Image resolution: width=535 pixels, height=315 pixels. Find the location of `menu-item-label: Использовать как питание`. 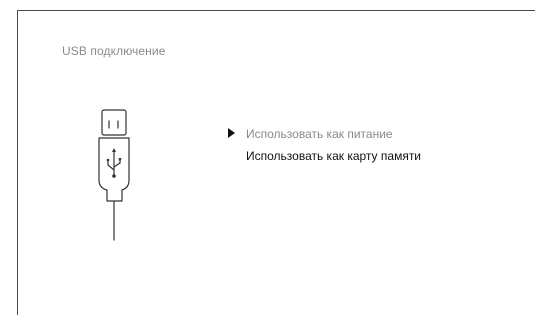

menu-item-label: Использовать как питание is located at coordinates (319, 134).